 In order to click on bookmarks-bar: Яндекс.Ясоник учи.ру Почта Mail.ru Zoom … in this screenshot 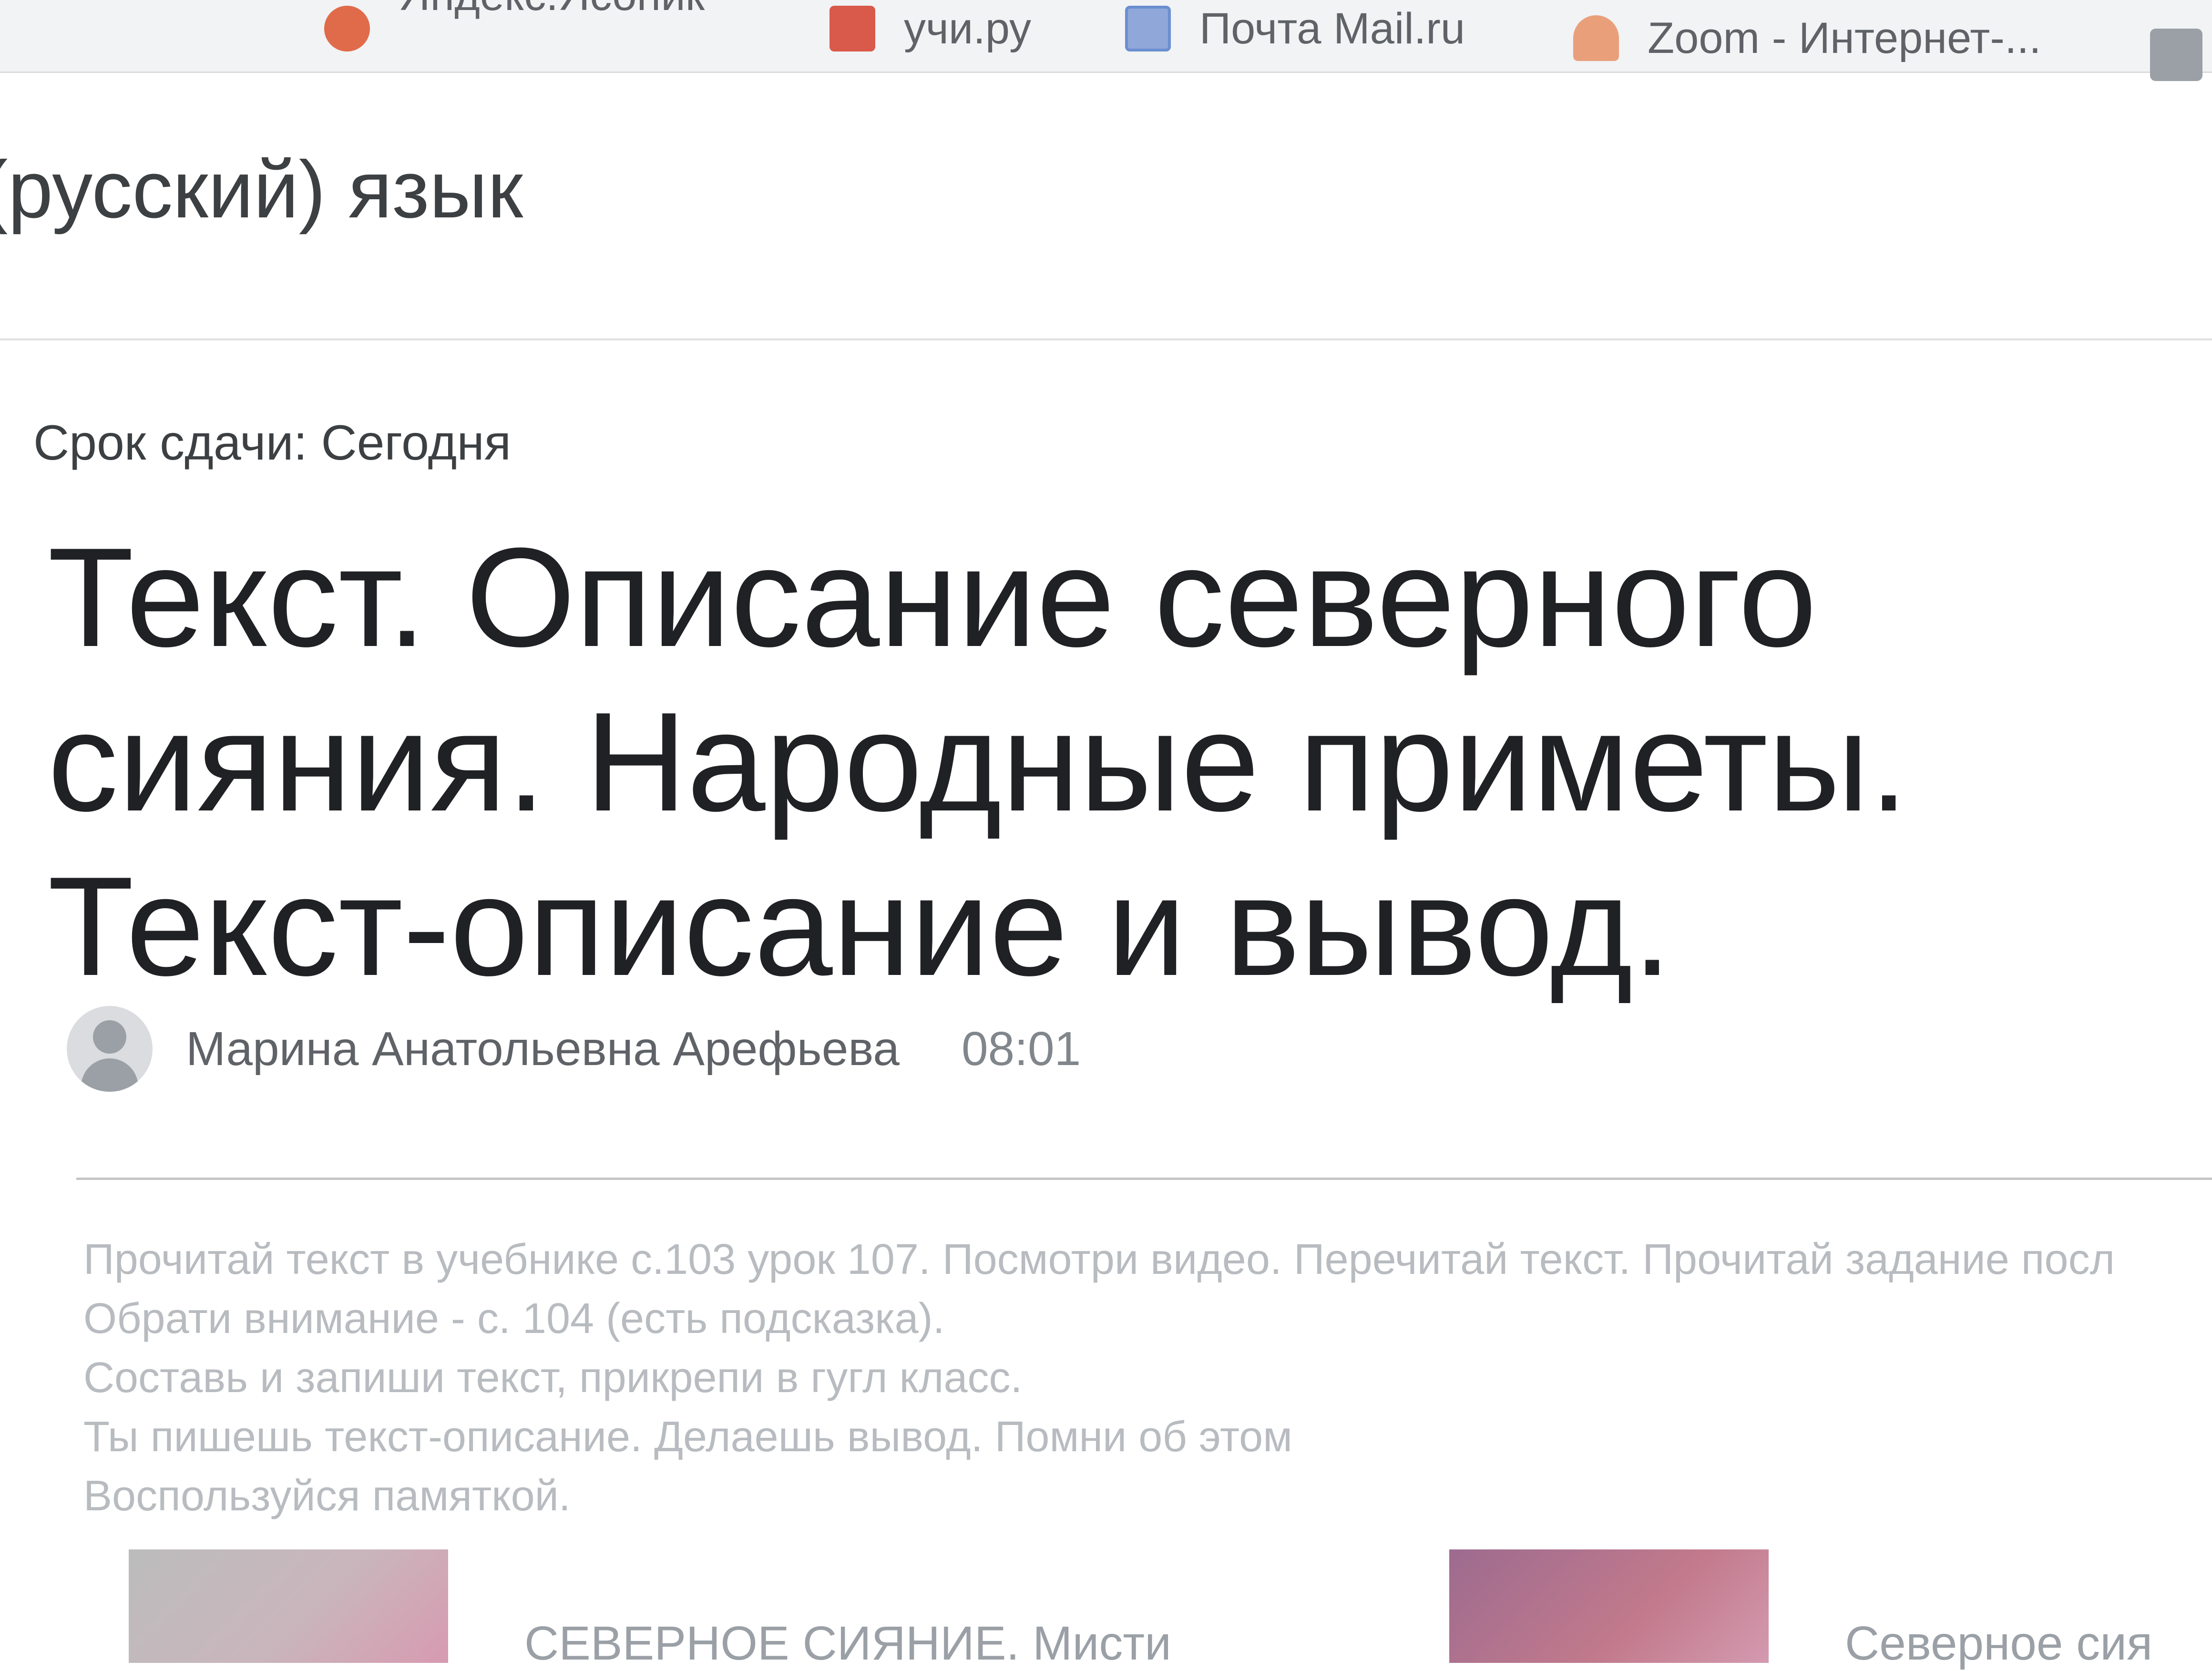, I will do `click(1106, 40)`.